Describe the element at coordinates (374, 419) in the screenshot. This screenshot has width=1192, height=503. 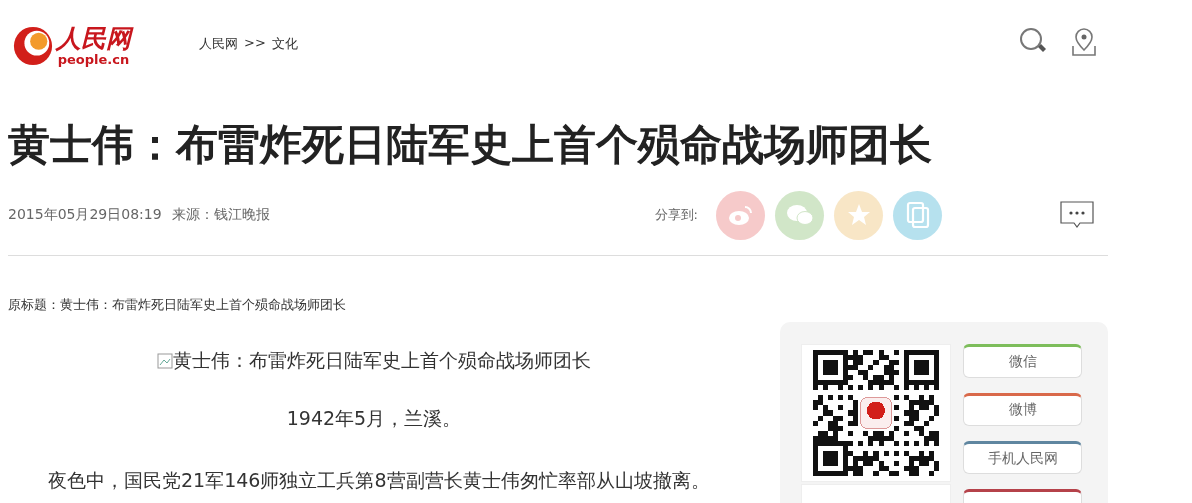
I see `article-paragraph: 1942年5月，兰溪。` at that location.